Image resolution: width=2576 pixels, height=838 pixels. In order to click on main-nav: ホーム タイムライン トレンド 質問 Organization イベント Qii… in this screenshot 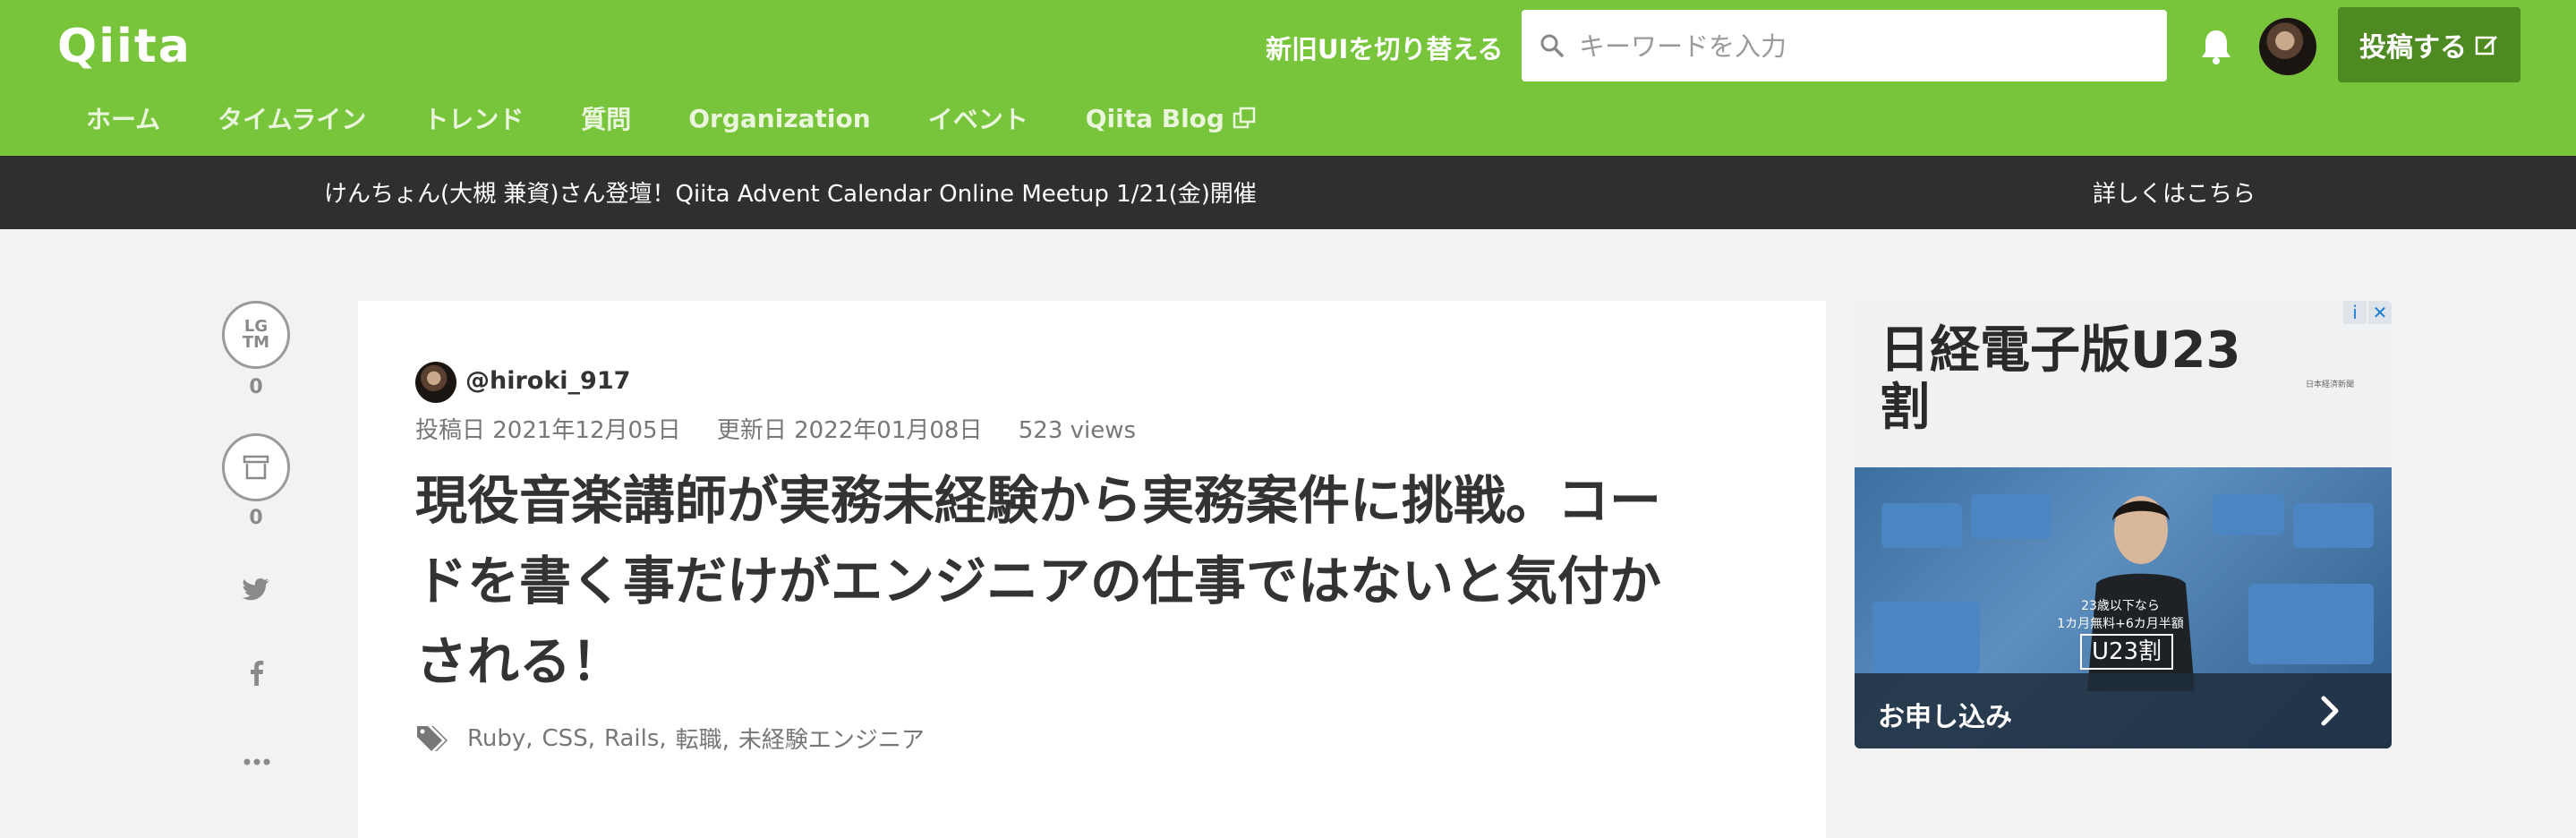, I will do `click(700, 118)`.